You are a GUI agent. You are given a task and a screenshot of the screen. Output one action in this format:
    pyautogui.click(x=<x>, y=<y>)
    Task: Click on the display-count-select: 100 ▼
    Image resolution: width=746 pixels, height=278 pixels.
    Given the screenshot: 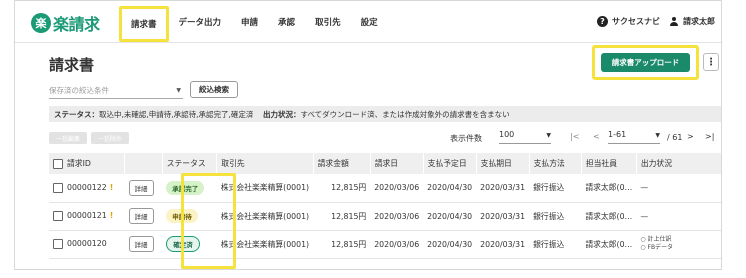 What is the action you would take?
    pyautogui.click(x=525, y=137)
    